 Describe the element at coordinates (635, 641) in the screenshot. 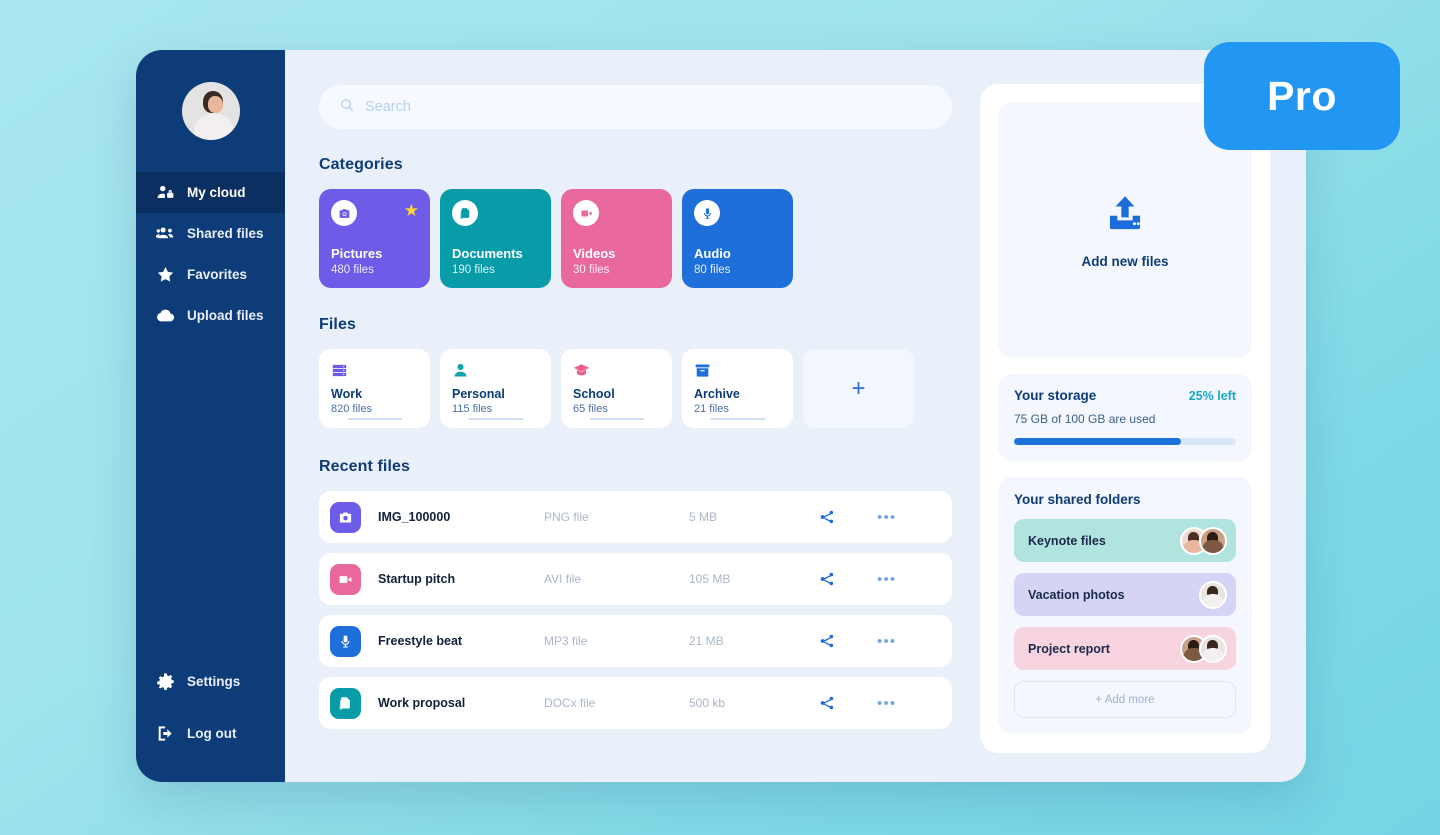

I see `table-row: Freestyle beat MP3 file 21 MB •••` at that location.